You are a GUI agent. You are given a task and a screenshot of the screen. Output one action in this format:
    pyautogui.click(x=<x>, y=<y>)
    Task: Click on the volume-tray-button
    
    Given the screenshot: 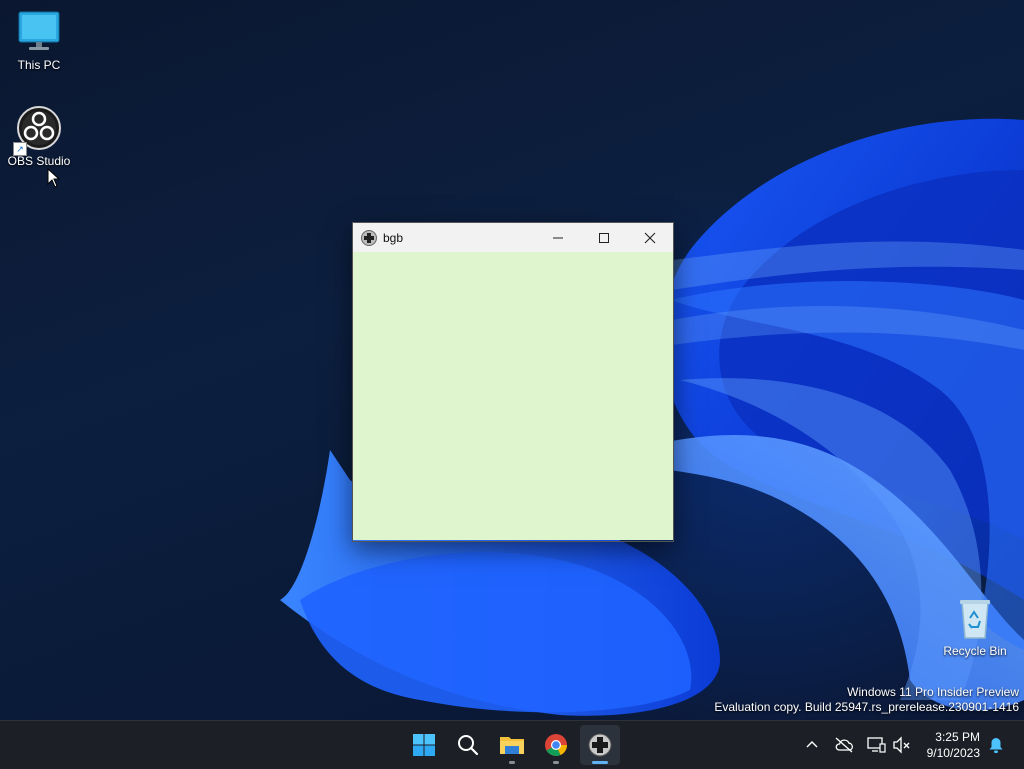 What is the action you would take?
    pyautogui.click(x=902, y=745)
    